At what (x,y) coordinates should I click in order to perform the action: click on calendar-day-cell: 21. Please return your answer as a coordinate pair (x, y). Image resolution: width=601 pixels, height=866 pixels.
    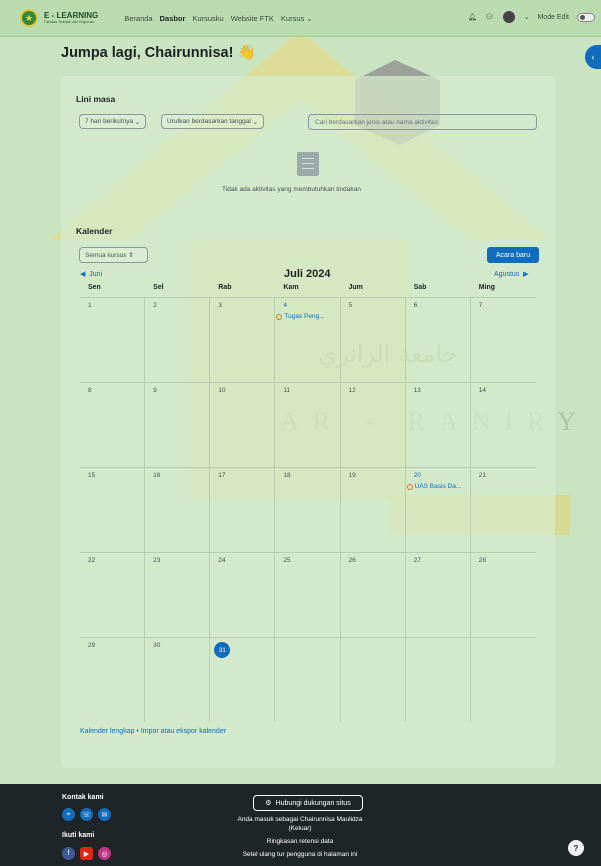
    Looking at the image, I should click on (503, 510).